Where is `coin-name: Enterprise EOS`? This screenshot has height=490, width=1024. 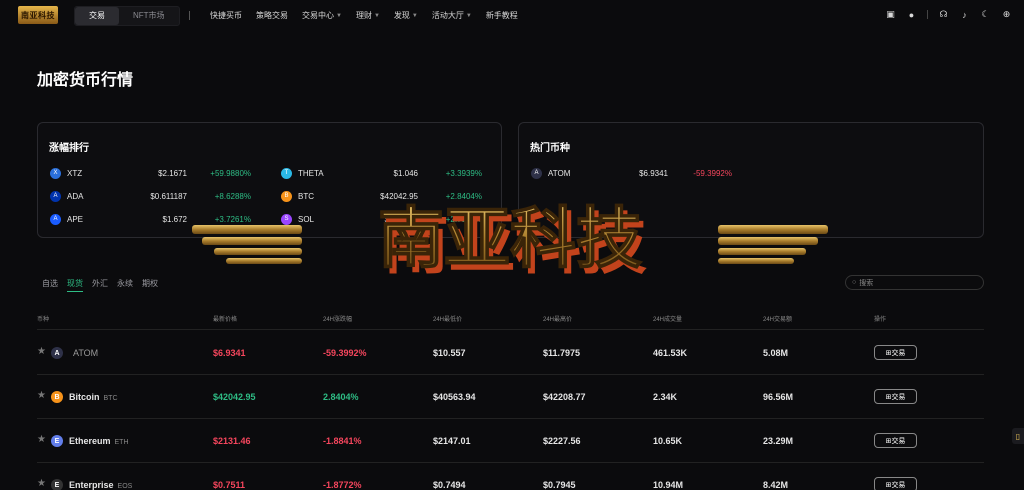
coin-name: Enterprise EOS is located at coordinates (100, 485).